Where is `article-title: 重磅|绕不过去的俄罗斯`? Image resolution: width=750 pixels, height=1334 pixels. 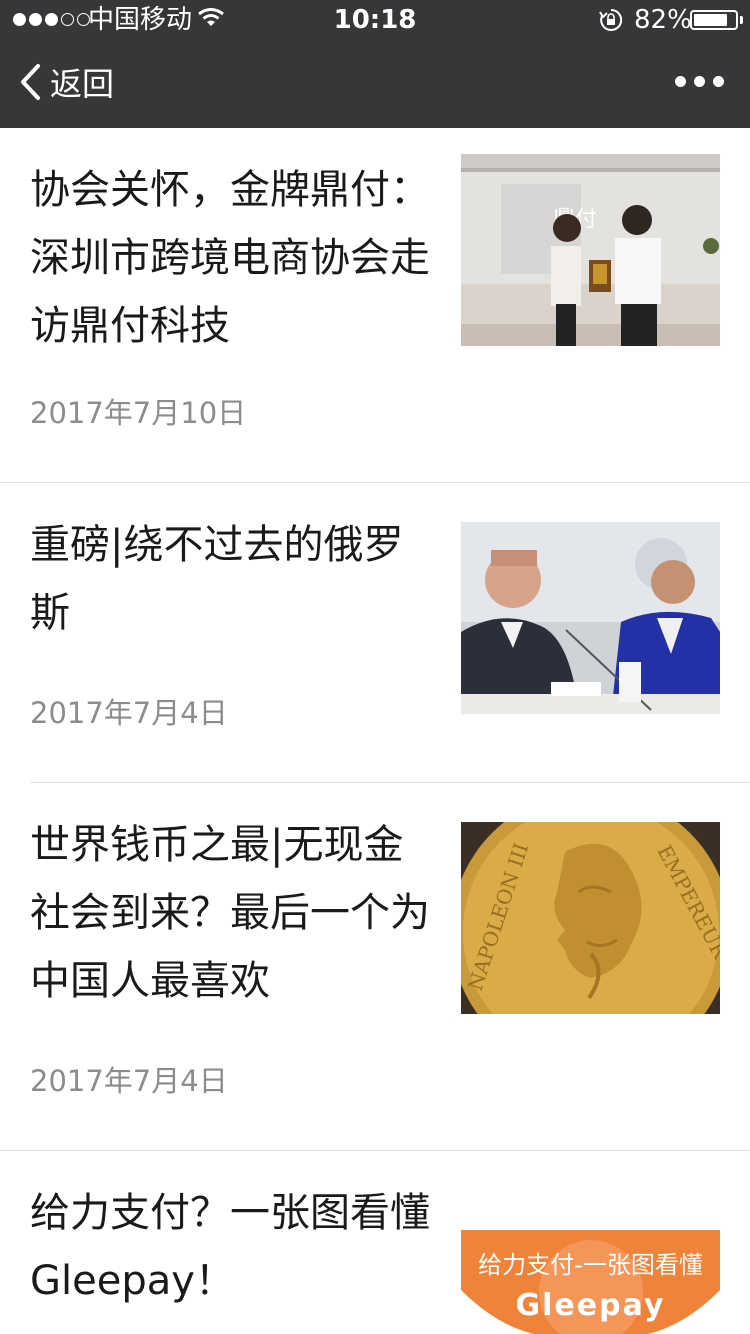
article-title: 重磅|绕不过去的俄罗斯 is located at coordinates (217, 579).